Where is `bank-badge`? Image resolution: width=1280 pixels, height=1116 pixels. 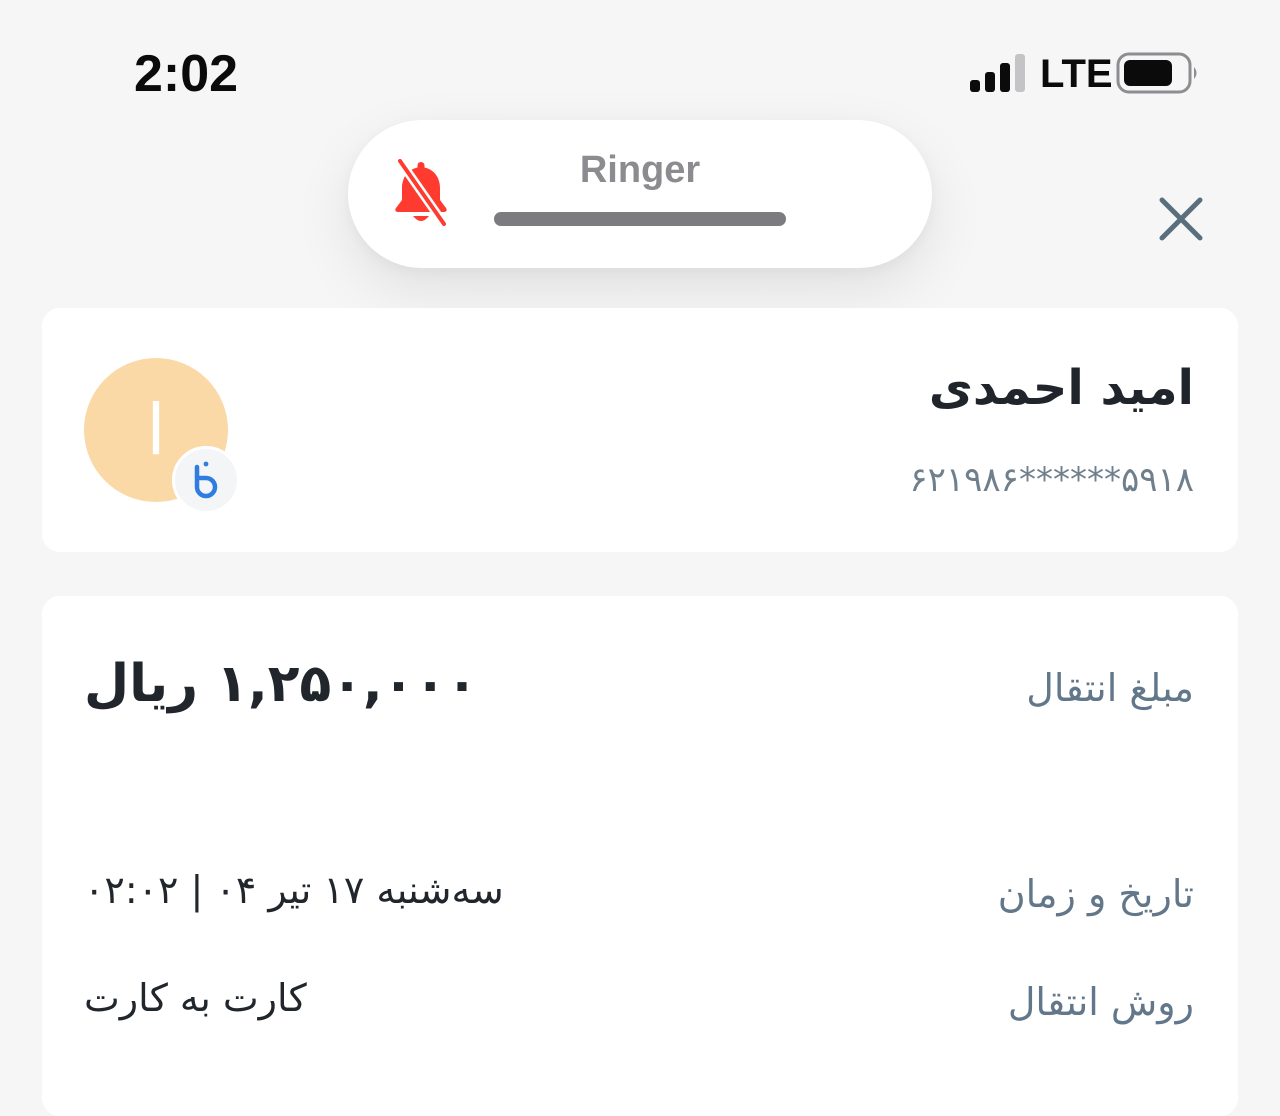
bank-badge is located at coordinates (206, 480).